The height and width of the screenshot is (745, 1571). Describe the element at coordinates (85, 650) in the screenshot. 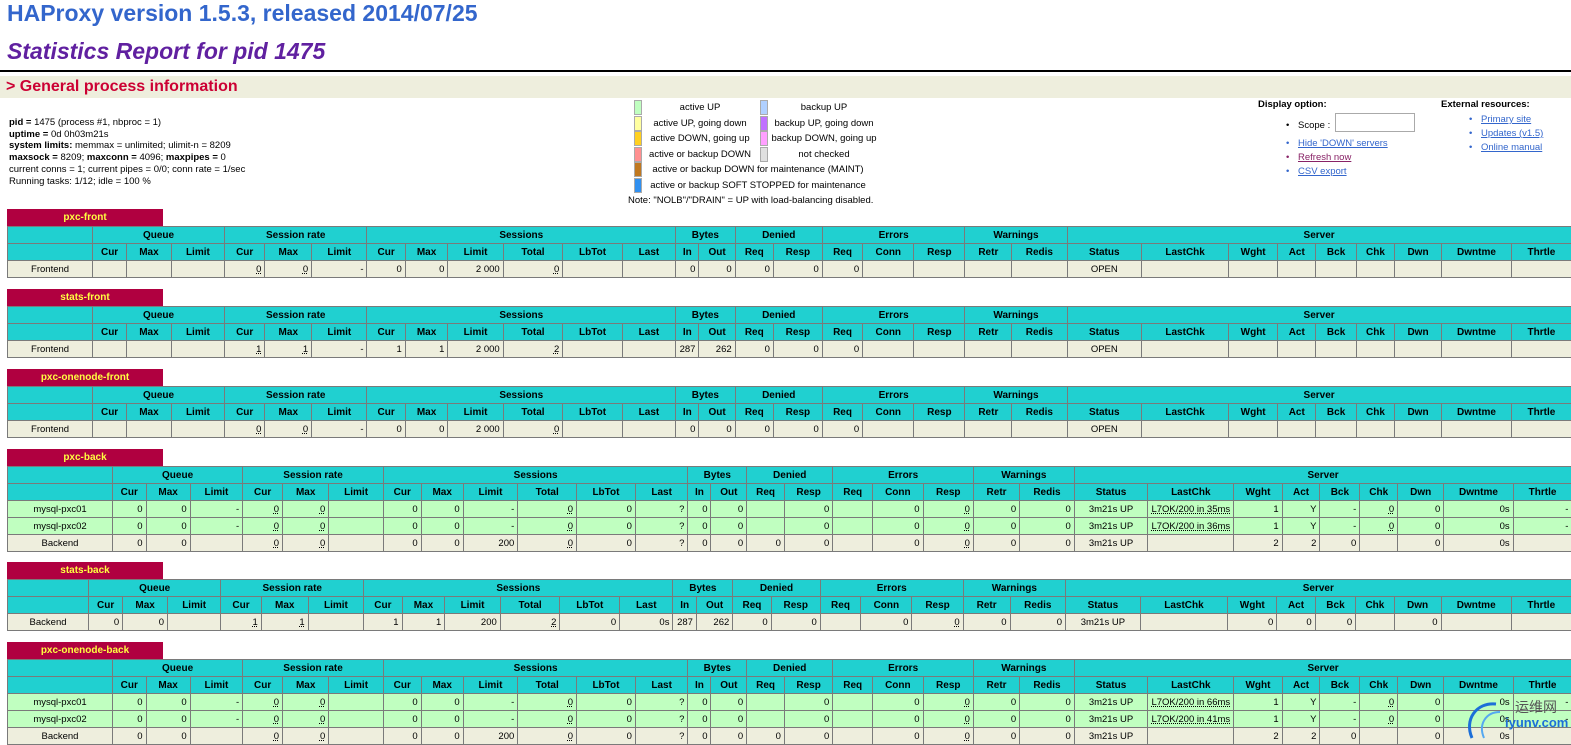

I see `proxy-name-tab: pxc-onenode-back` at that location.